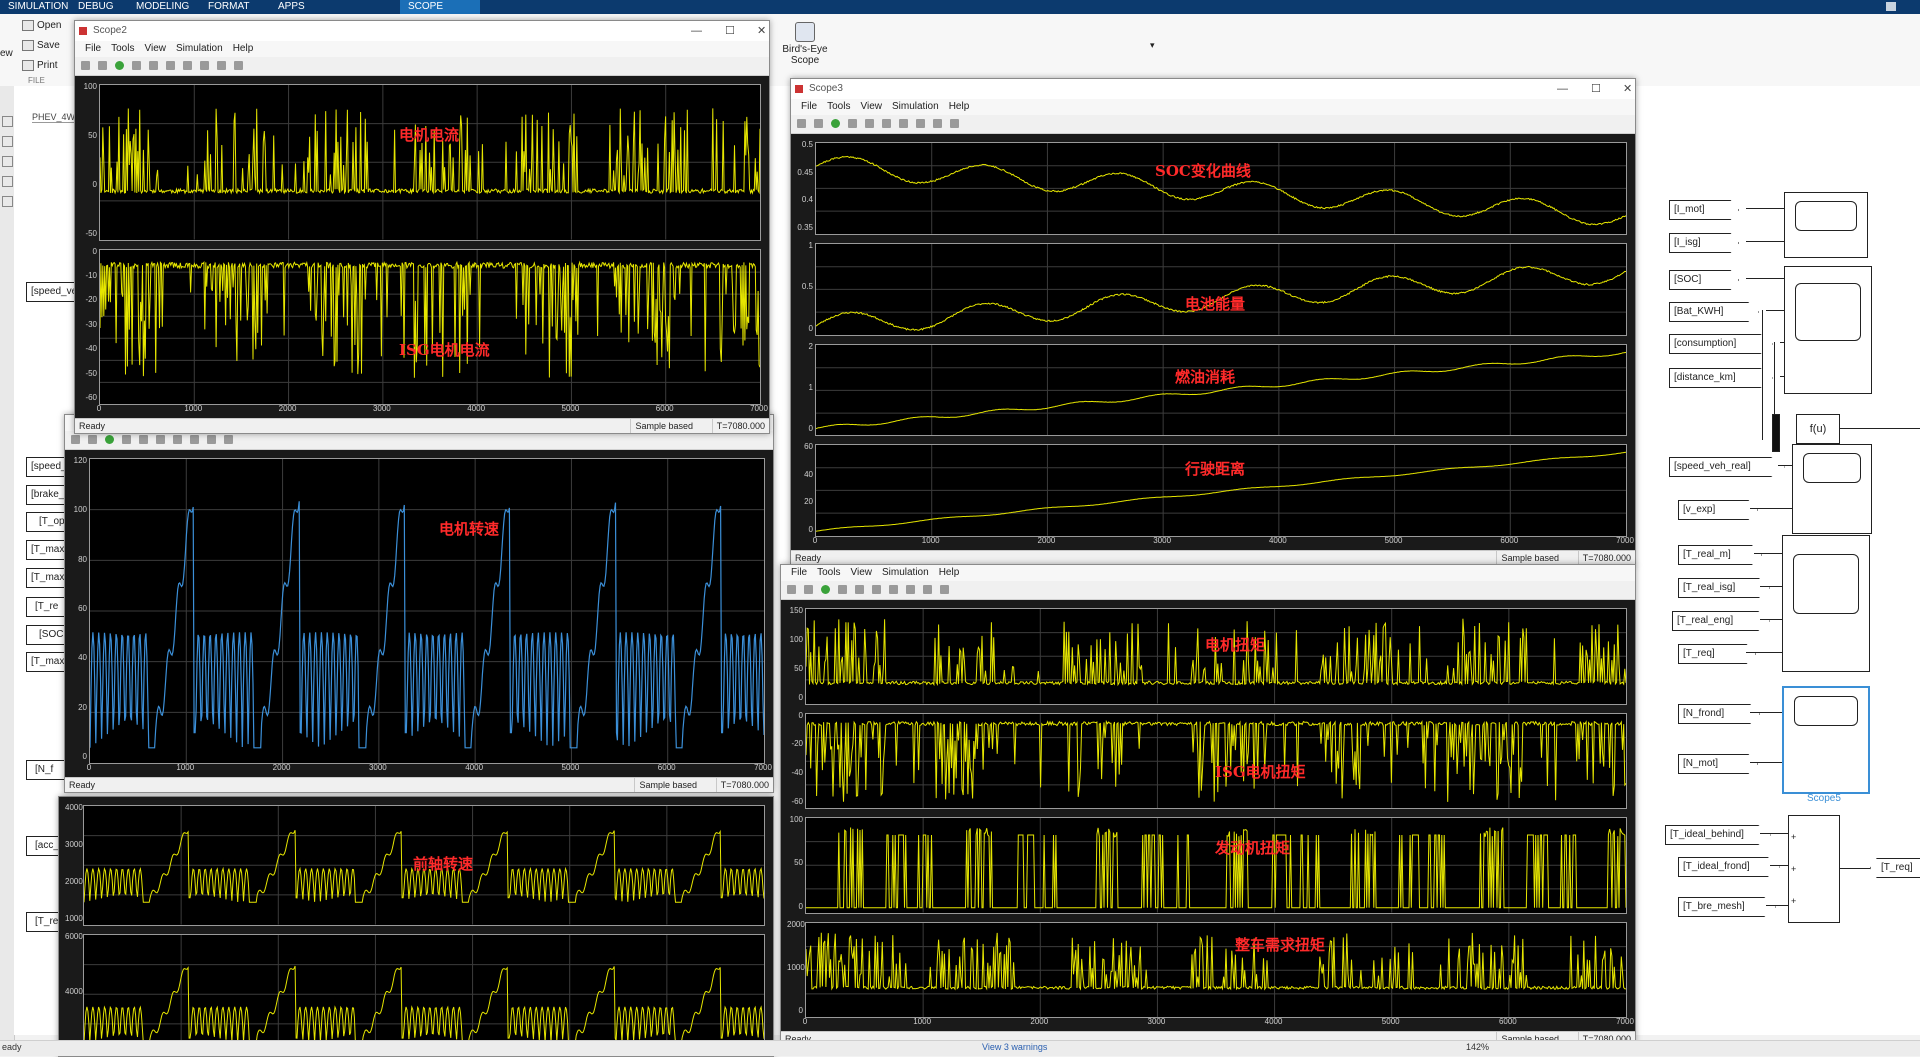 This screenshot has width=1920, height=1057. I want to click on scope-block-speed, so click(1832, 489).